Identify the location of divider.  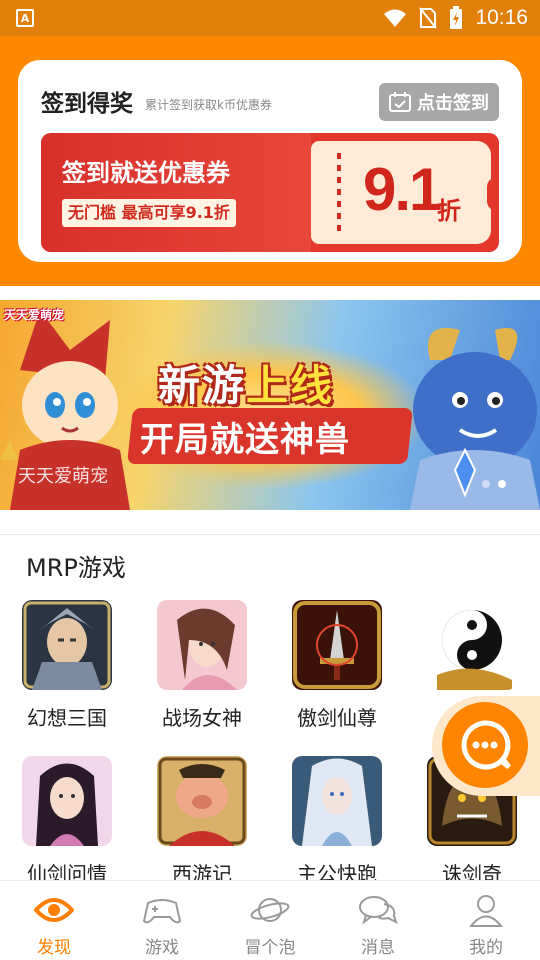
(270, 534).